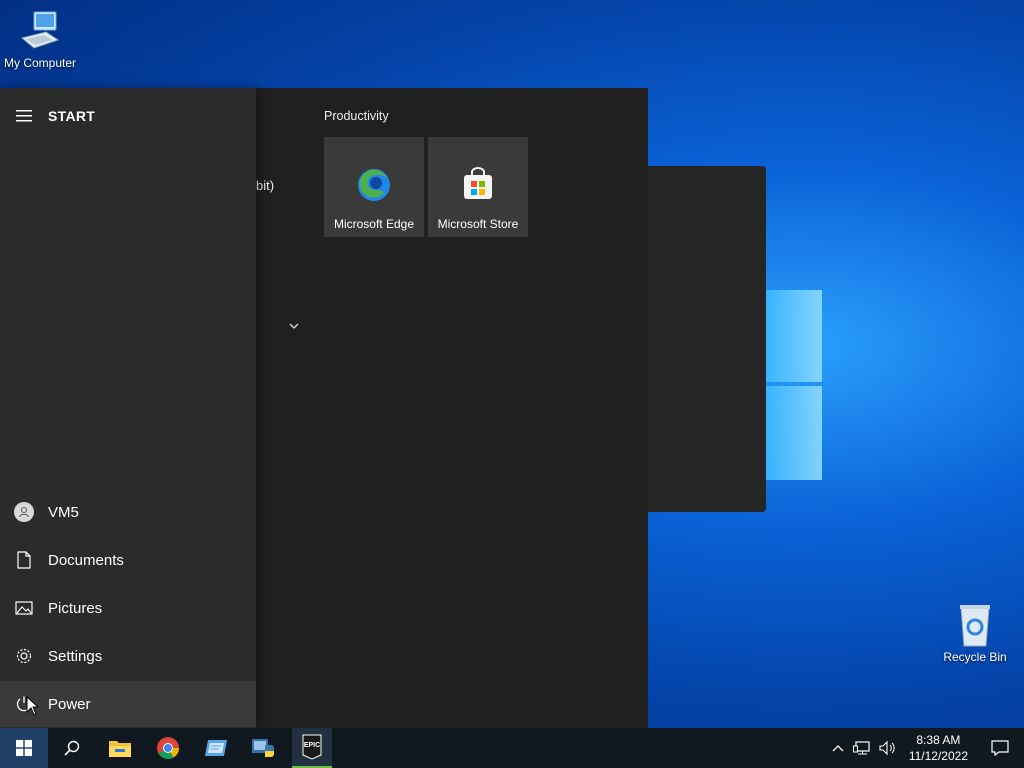  Describe the element at coordinates (312, 745) in the screenshot. I see `epic-games-label: EPIC` at that location.